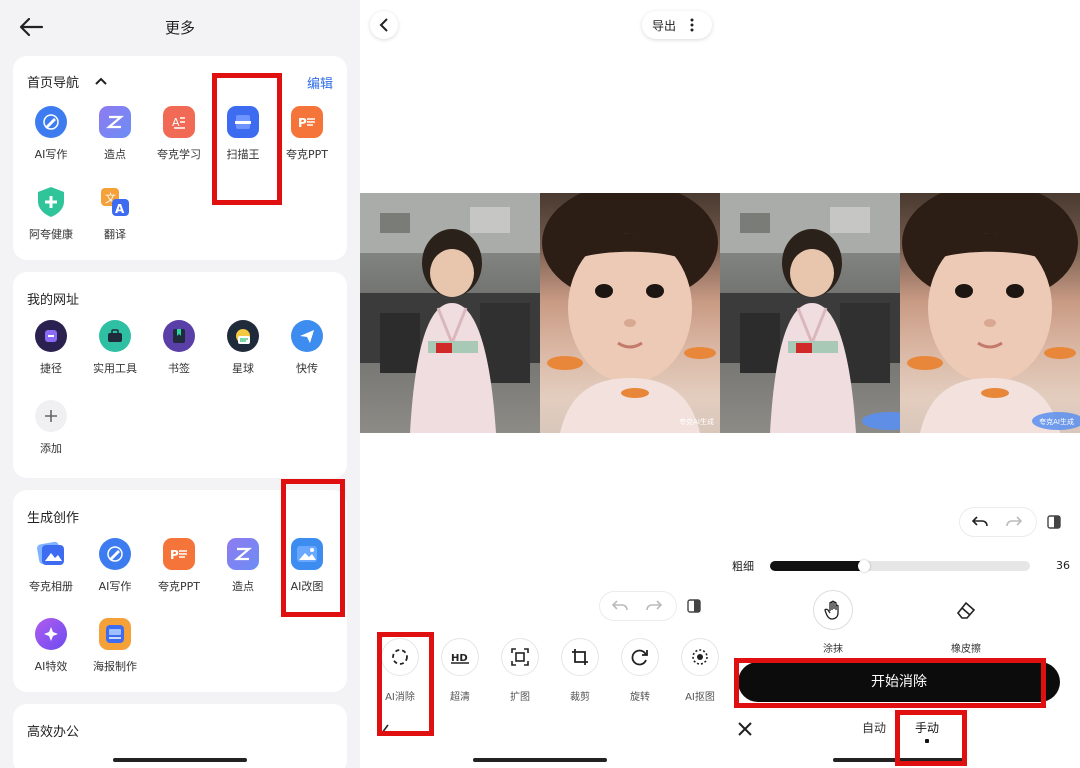 The height and width of the screenshot is (768, 1080). I want to click on app-zaodian-2: 造点, so click(243, 566).